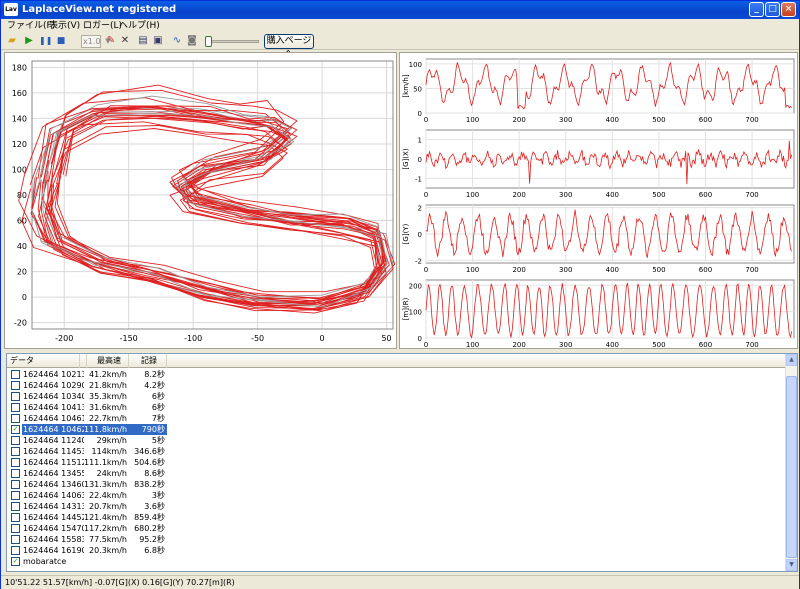 The height and width of the screenshot is (589, 800). I want to click on save-icon: ▤, so click(143, 41).